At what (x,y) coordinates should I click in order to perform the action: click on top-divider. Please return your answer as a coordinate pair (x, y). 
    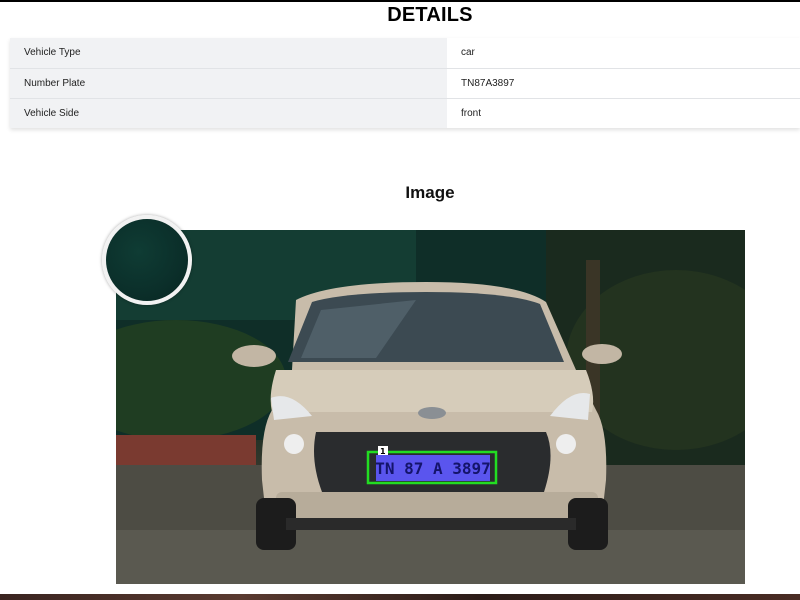
    Looking at the image, I should click on (400, 1).